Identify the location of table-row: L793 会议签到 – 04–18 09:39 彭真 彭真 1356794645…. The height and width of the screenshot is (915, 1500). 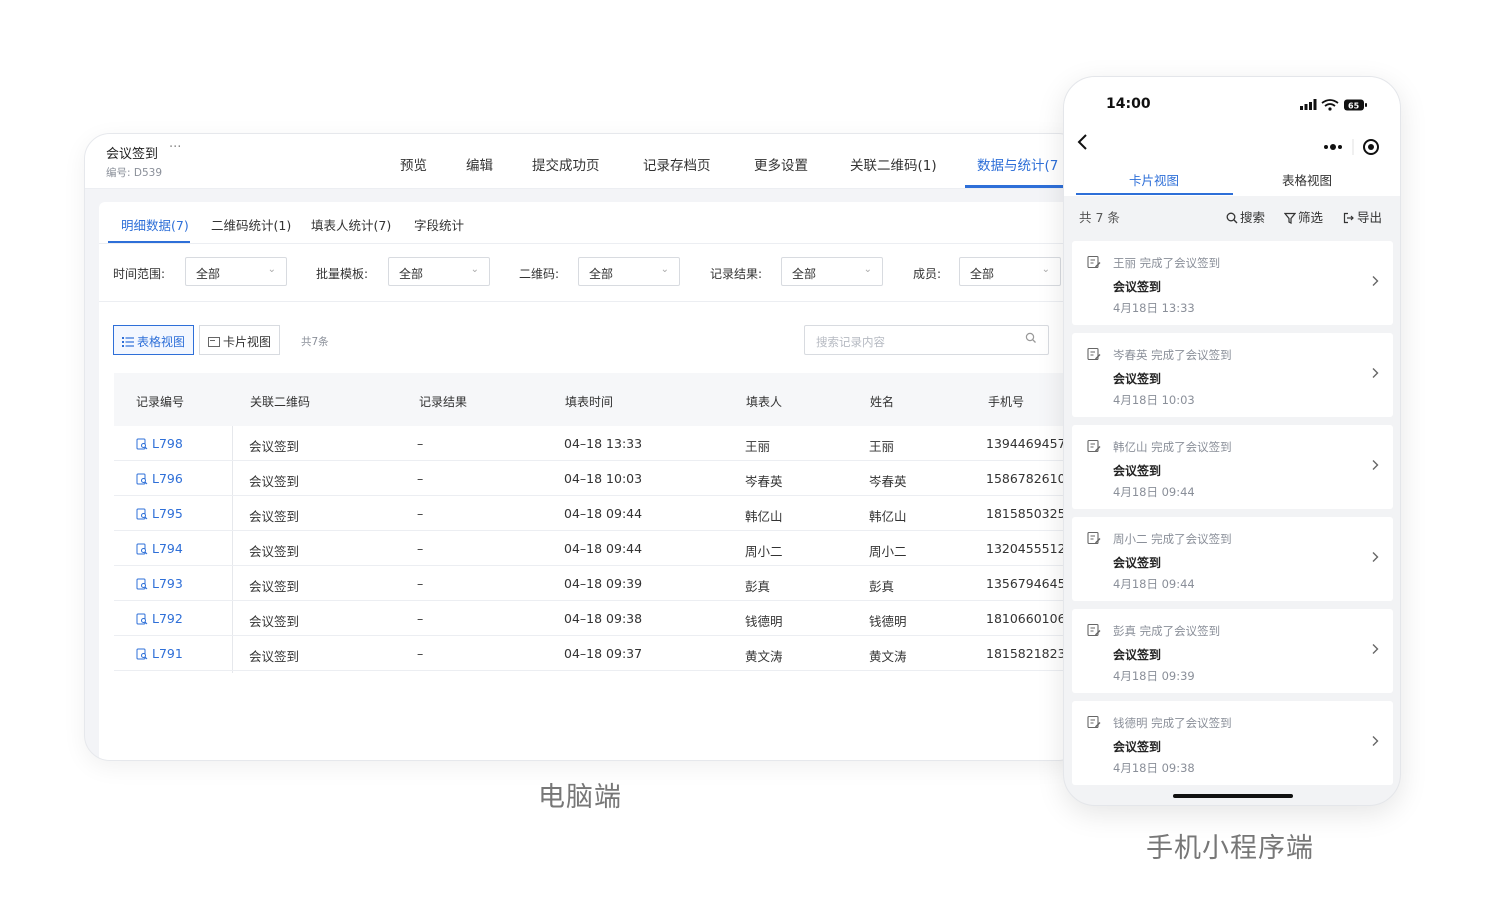
(598, 583).